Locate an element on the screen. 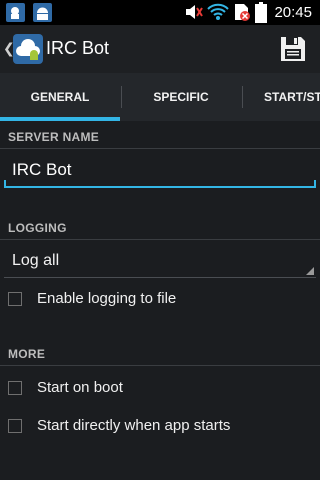  action-bar: ❮ IRC Bot is located at coordinates (160, 49).